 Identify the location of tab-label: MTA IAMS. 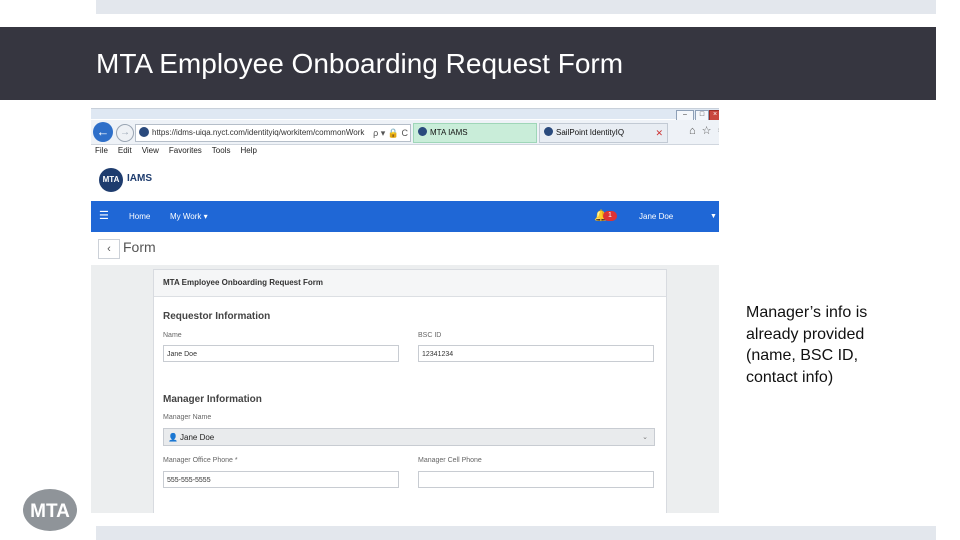
(449, 132).